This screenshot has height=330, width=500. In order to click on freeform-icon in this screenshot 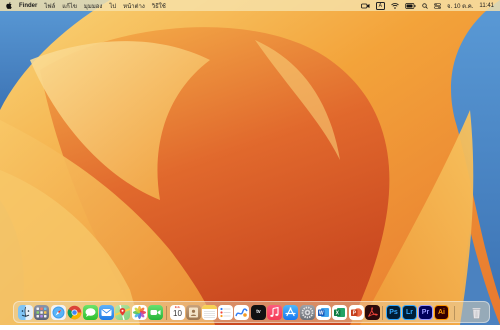, I will do `click(241, 312)`.